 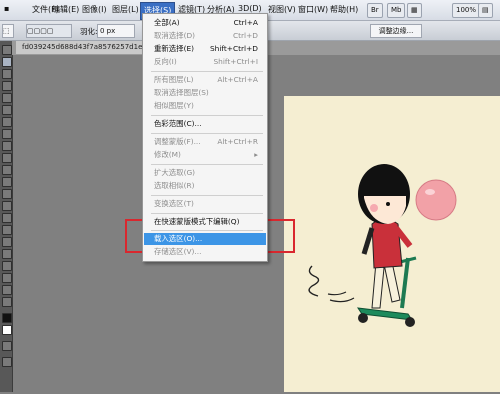 What do you see at coordinates (7, 346) in the screenshot?
I see `quick-mask-icon` at bounding box center [7, 346].